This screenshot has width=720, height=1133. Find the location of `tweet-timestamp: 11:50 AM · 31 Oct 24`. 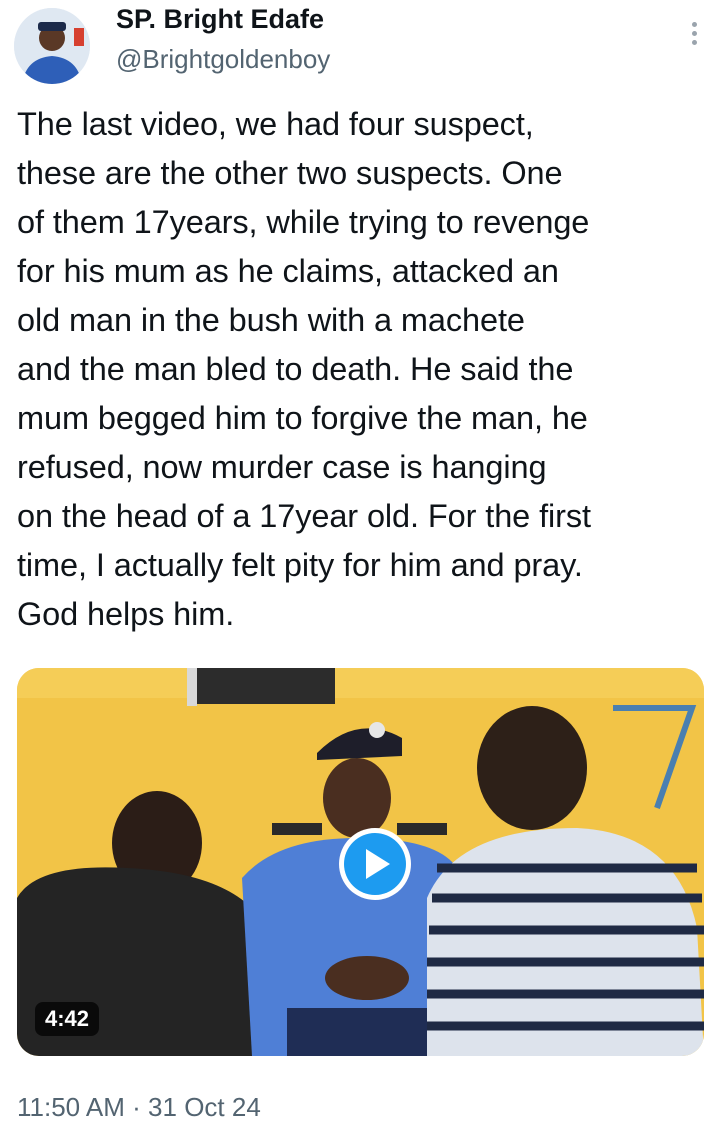

tweet-timestamp: 11:50 AM · 31 Oct 24 is located at coordinates (139, 1107).